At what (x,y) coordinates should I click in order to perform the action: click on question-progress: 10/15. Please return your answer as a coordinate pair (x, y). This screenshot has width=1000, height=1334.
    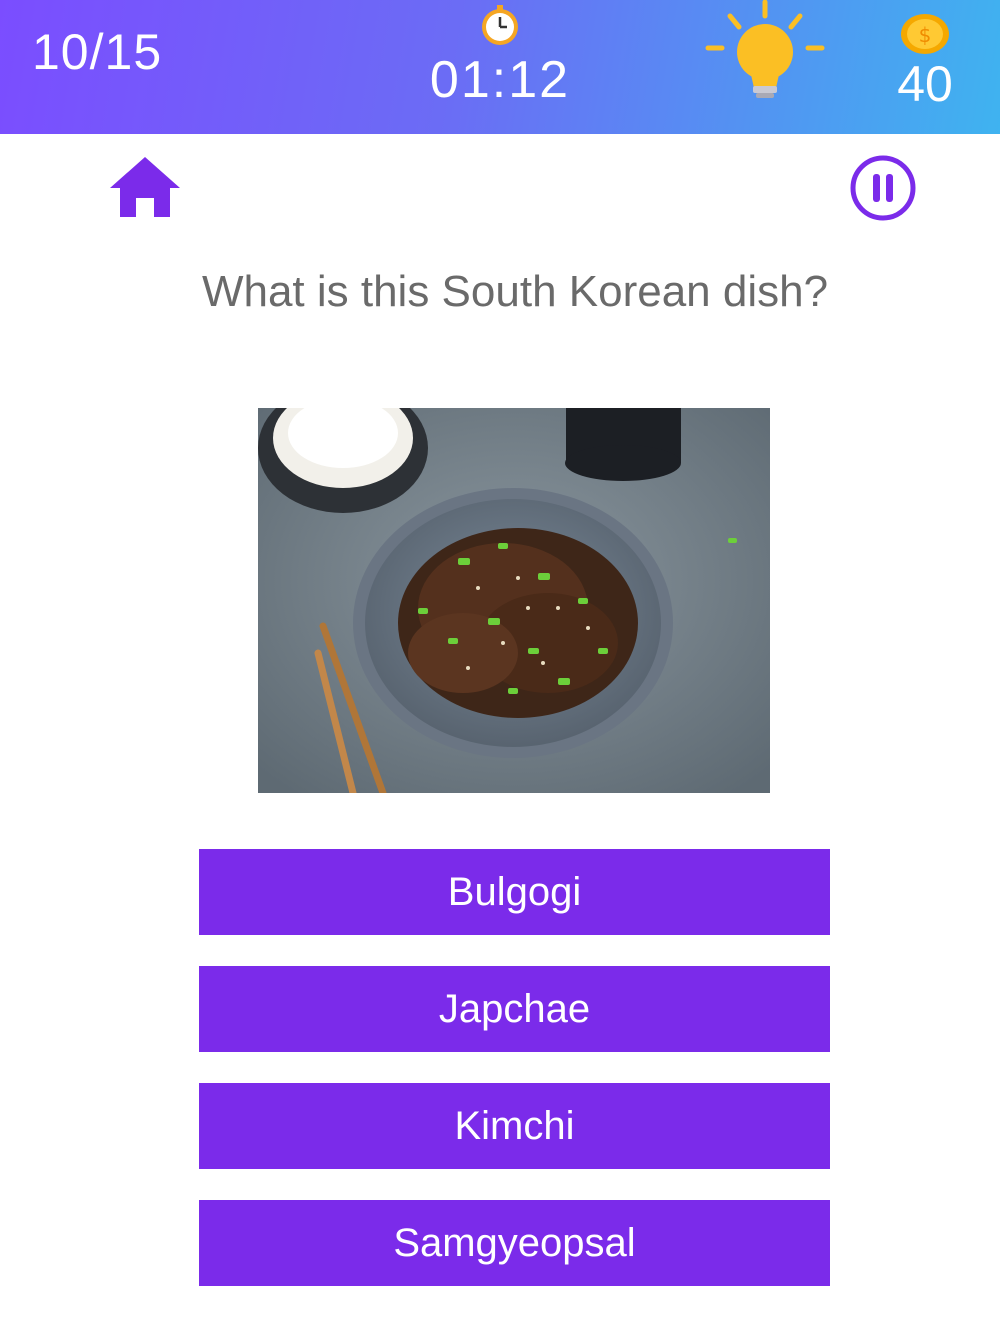
    Looking at the image, I should click on (97, 52).